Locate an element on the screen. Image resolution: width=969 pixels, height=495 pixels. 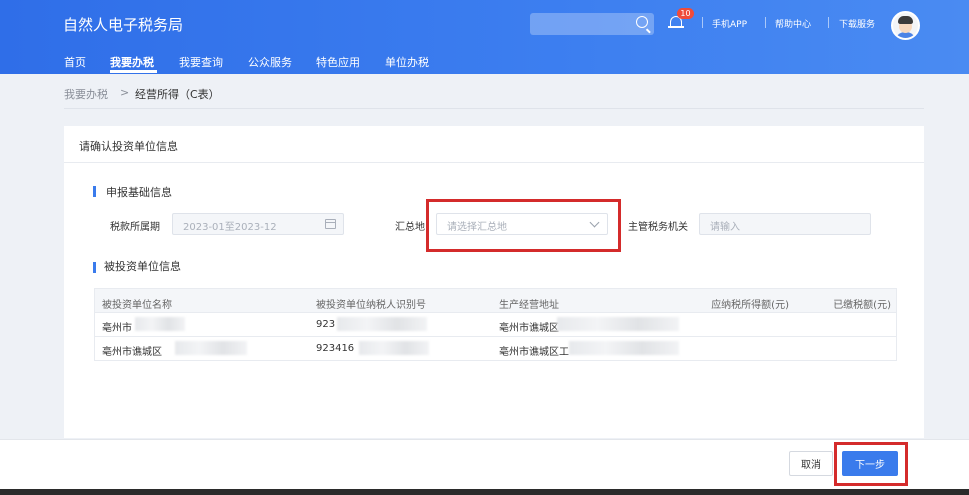
unit-tax-id: 923 is located at coordinates (326, 324).